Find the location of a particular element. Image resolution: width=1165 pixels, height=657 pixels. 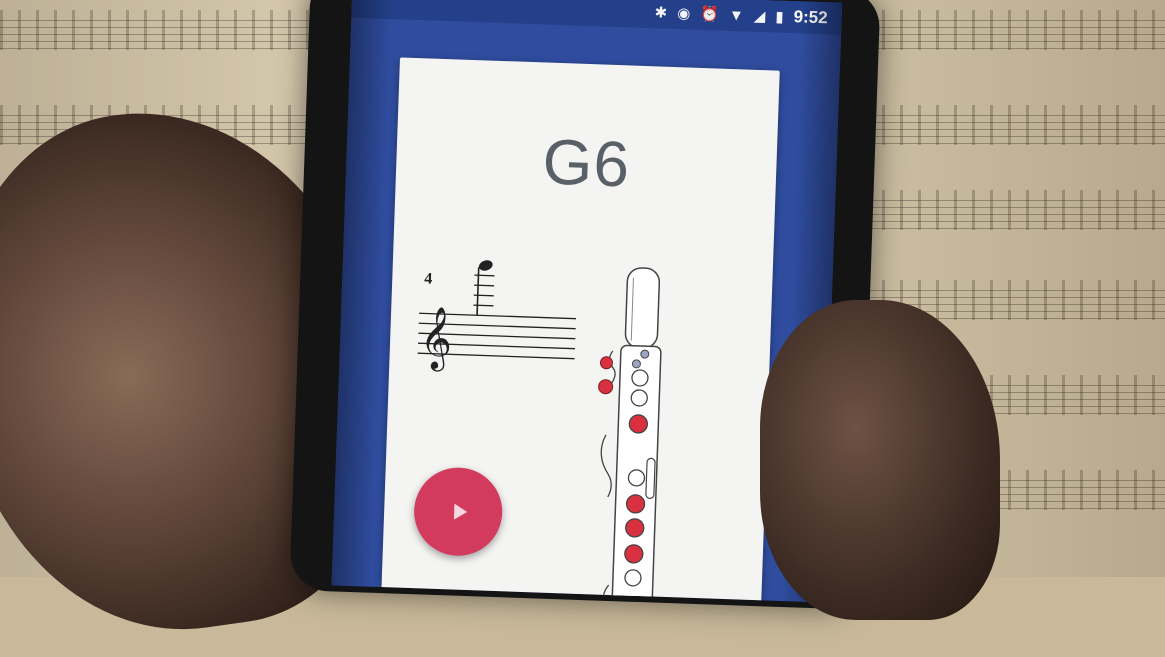

mouthpiece is located at coordinates (642, 308).